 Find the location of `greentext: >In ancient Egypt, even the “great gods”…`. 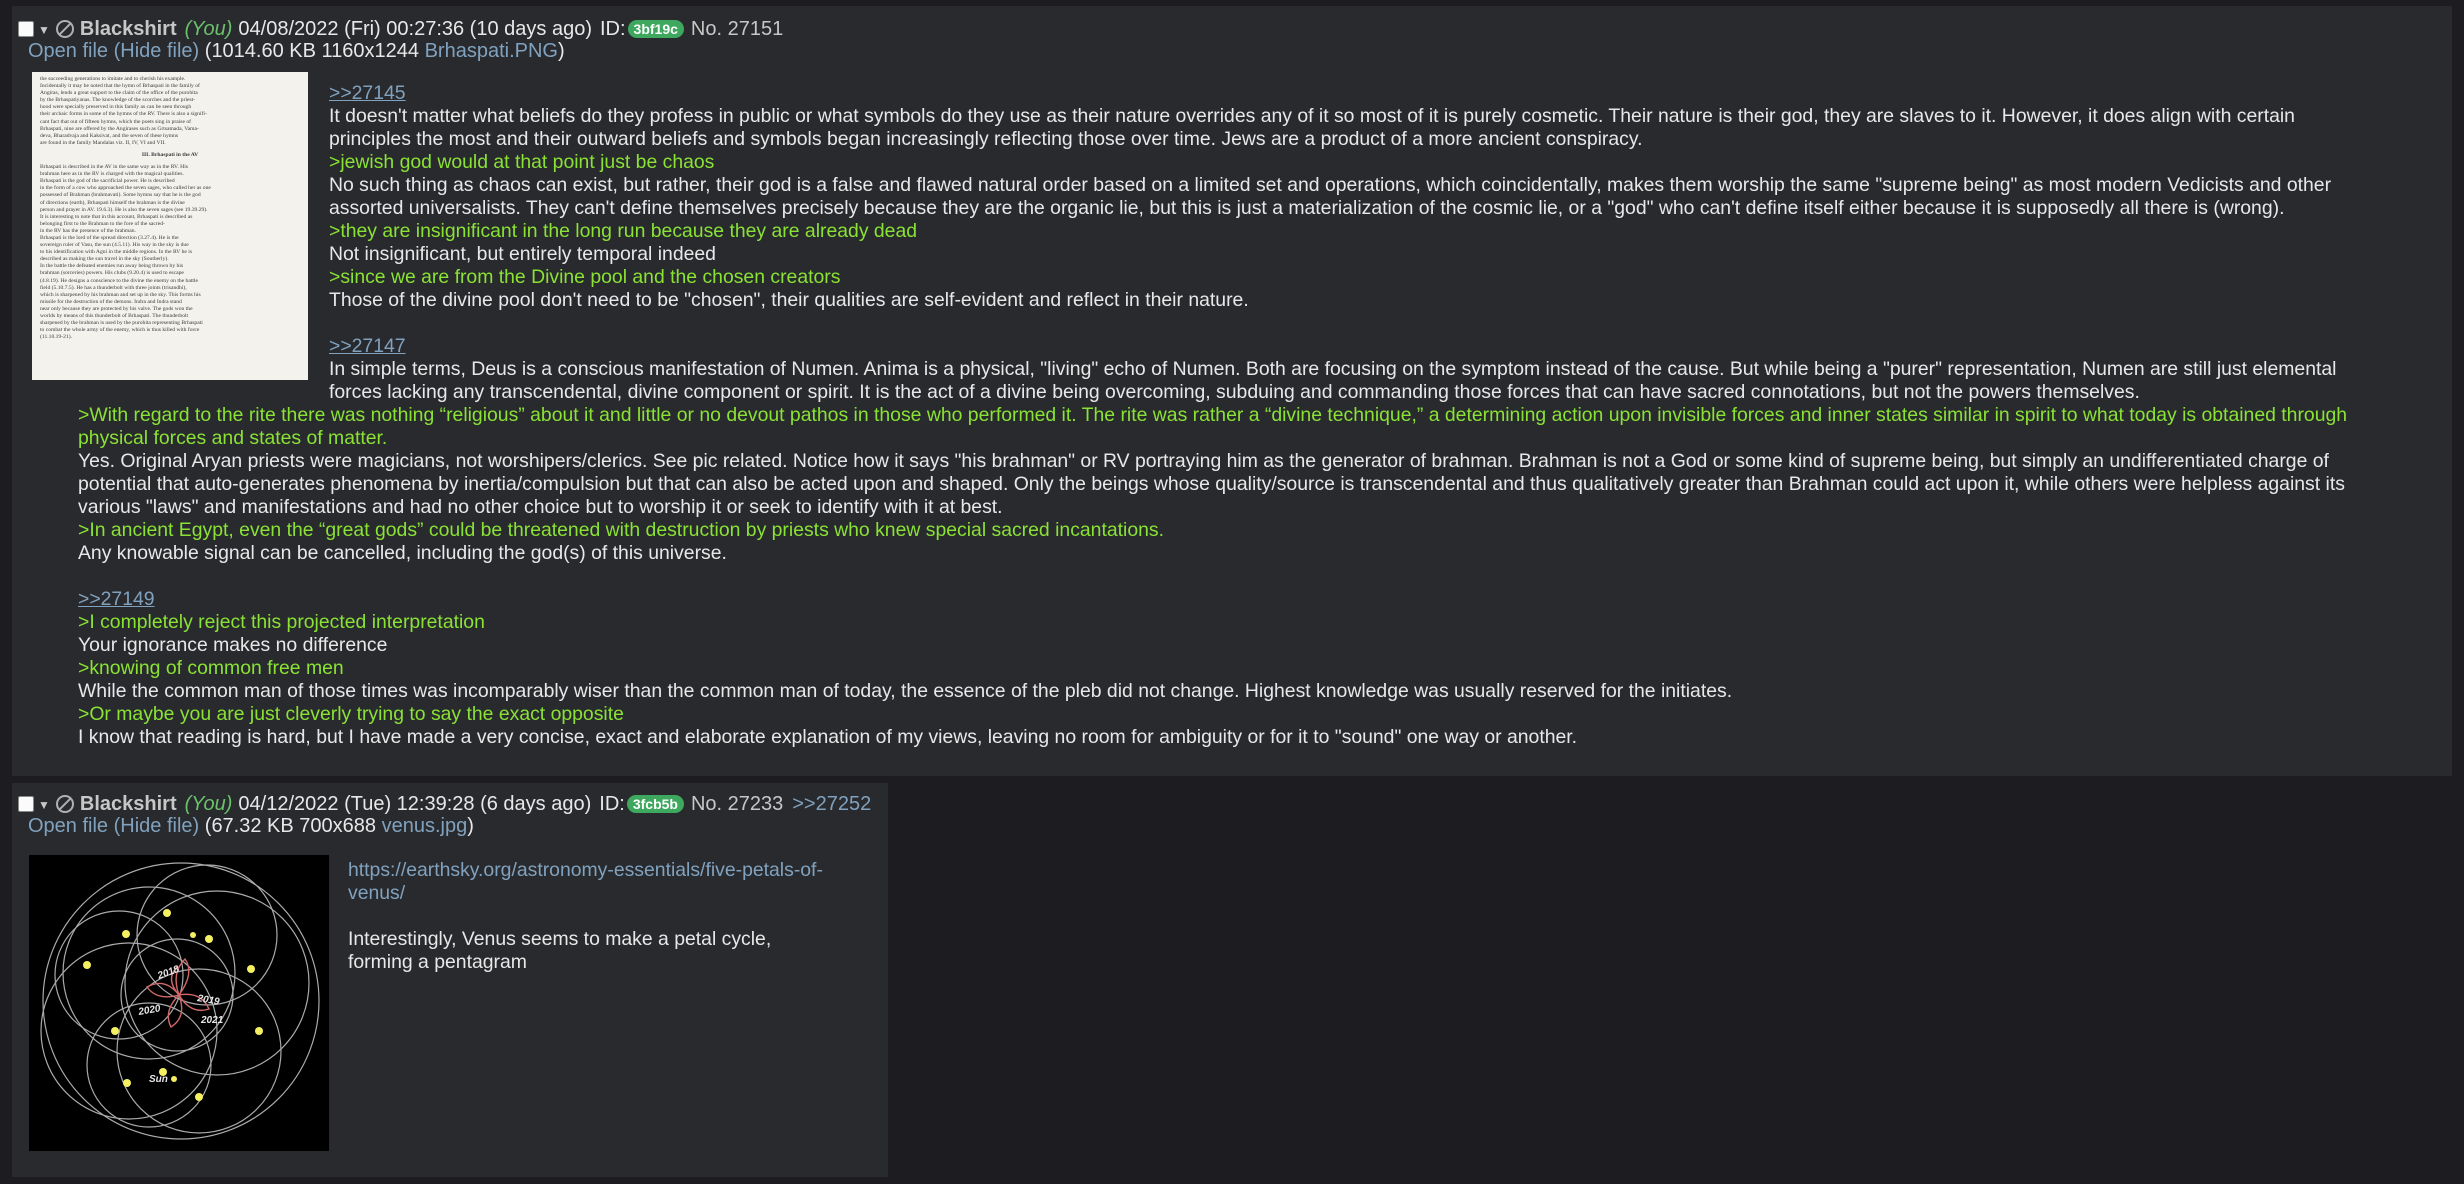

greentext: >In ancient Egypt, even the “great gods”… is located at coordinates (621, 530).